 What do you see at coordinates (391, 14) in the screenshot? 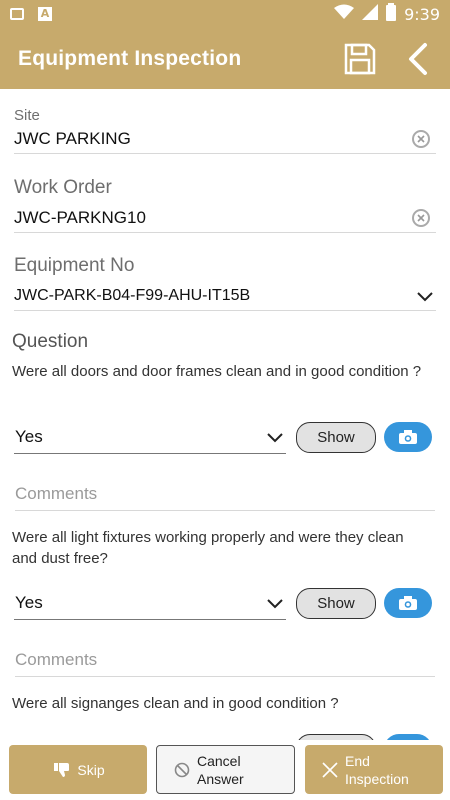
I see `battery-icon` at bounding box center [391, 14].